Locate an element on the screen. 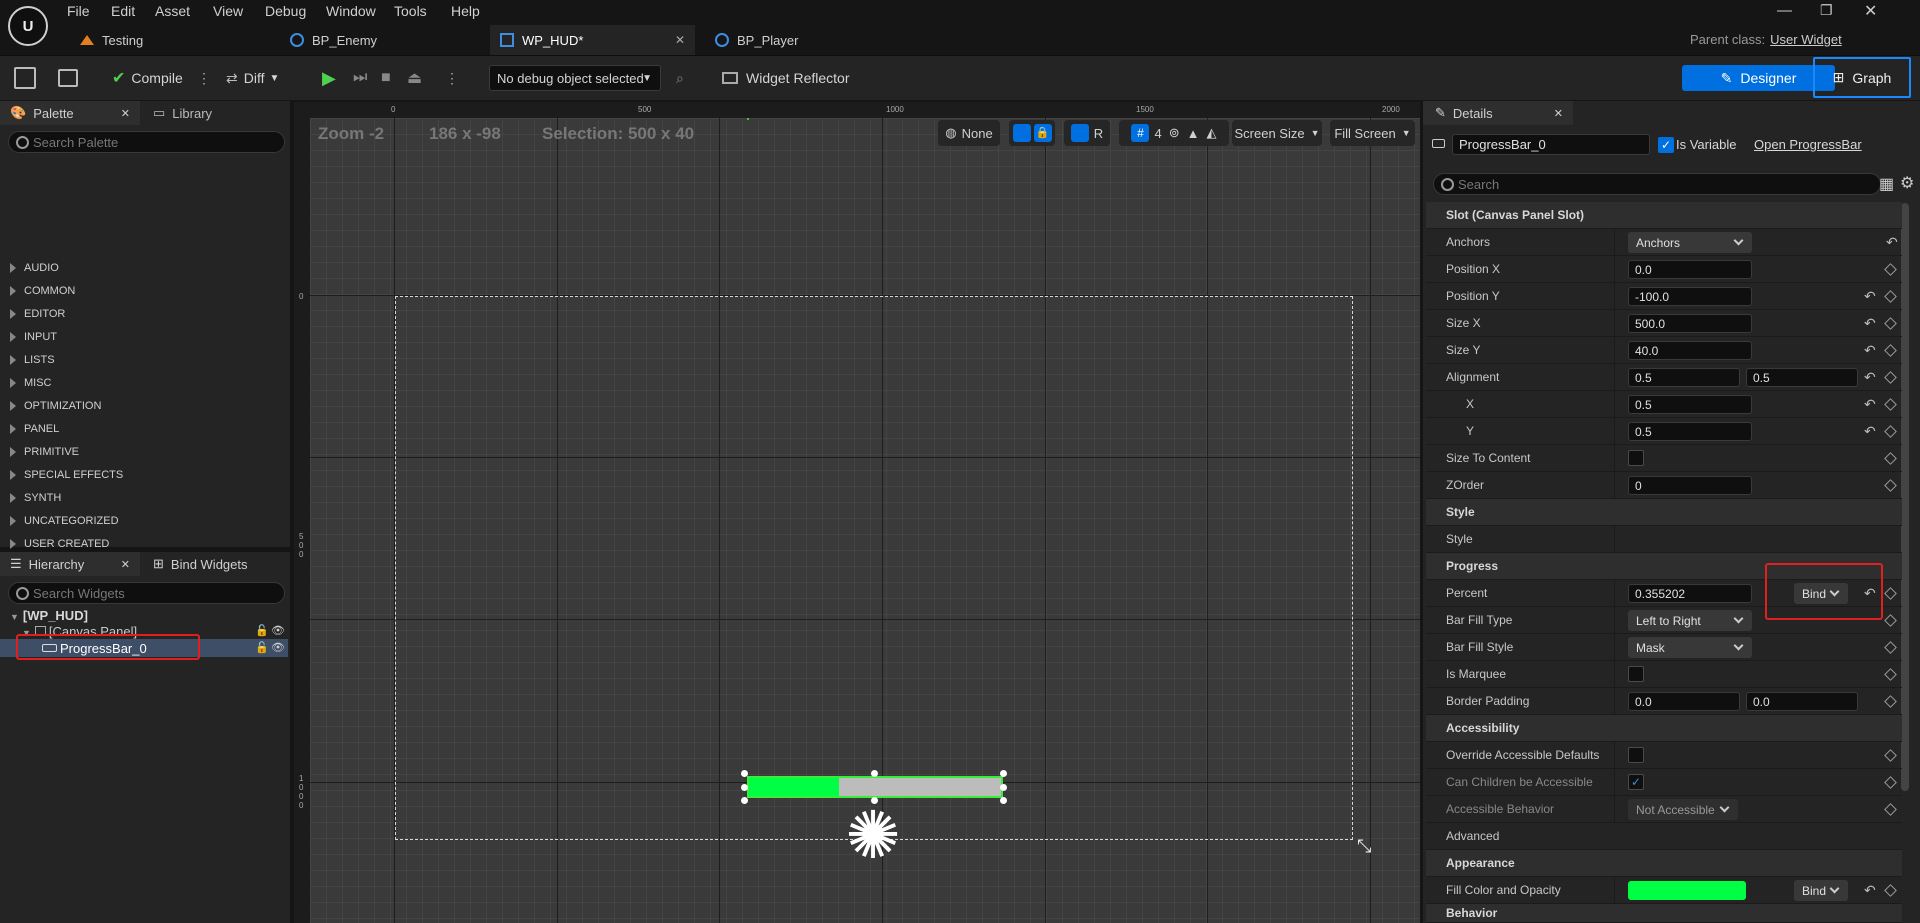  snap-icon is located at coordinates (1021, 133).